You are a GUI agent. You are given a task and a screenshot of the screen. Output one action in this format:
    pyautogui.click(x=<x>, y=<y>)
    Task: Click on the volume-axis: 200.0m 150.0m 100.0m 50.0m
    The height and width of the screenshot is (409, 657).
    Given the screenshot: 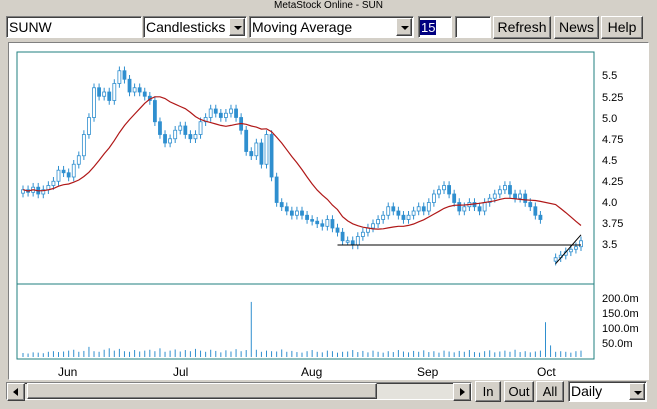 What is the action you would take?
    pyautogui.click(x=620, y=321)
    